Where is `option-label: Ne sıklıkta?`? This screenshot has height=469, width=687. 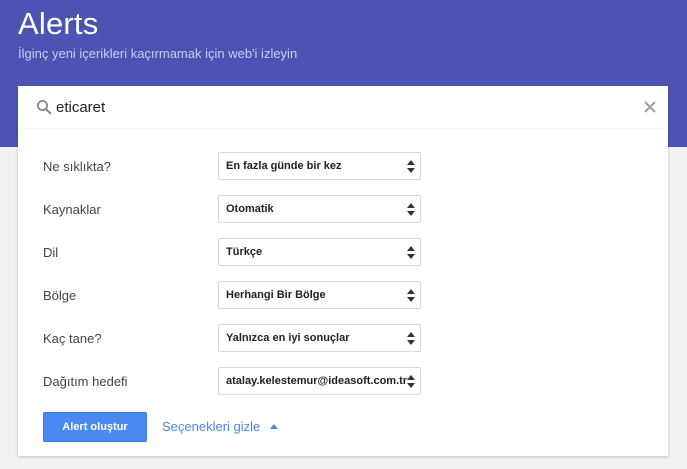 option-label: Ne sıklıkta? is located at coordinates (77, 166).